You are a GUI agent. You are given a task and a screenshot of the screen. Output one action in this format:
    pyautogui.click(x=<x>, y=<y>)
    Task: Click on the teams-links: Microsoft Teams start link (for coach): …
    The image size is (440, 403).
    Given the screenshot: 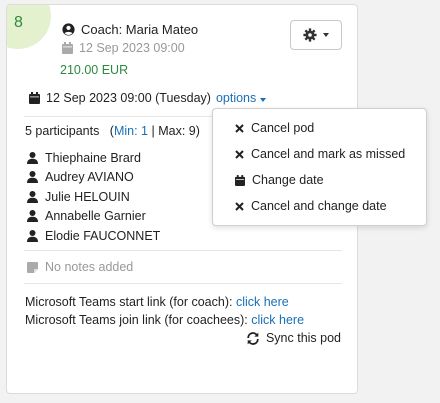 What is the action you would take?
    pyautogui.click(x=164, y=311)
    